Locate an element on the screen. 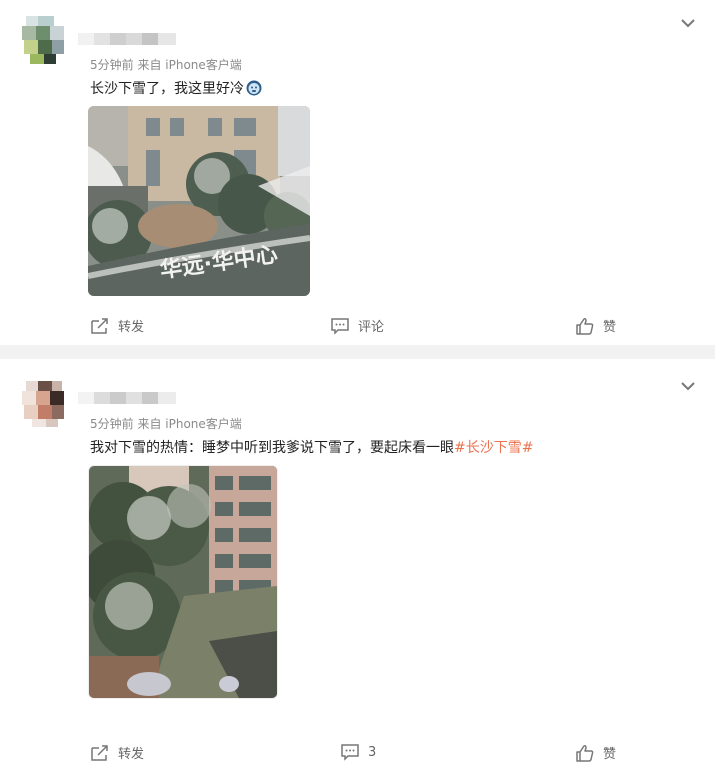  post-actions: 转发 3 赞 is located at coordinates (357, 754).